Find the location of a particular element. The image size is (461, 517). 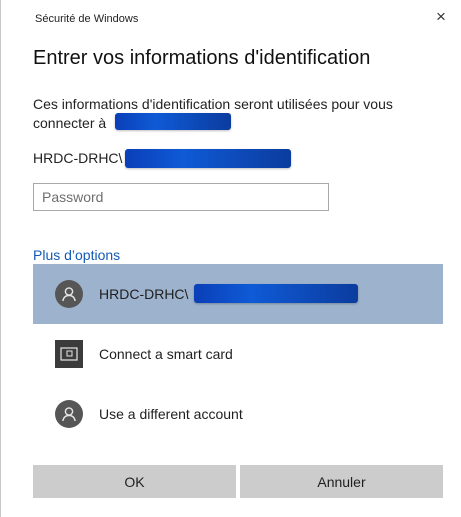

close-button: × is located at coordinates (441, 17).